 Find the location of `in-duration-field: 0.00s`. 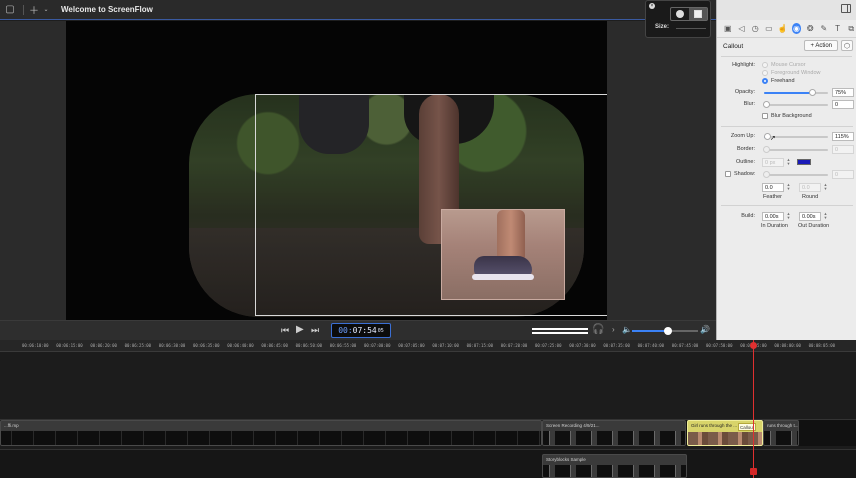

in-duration-field: 0.00s is located at coordinates (773, 216).